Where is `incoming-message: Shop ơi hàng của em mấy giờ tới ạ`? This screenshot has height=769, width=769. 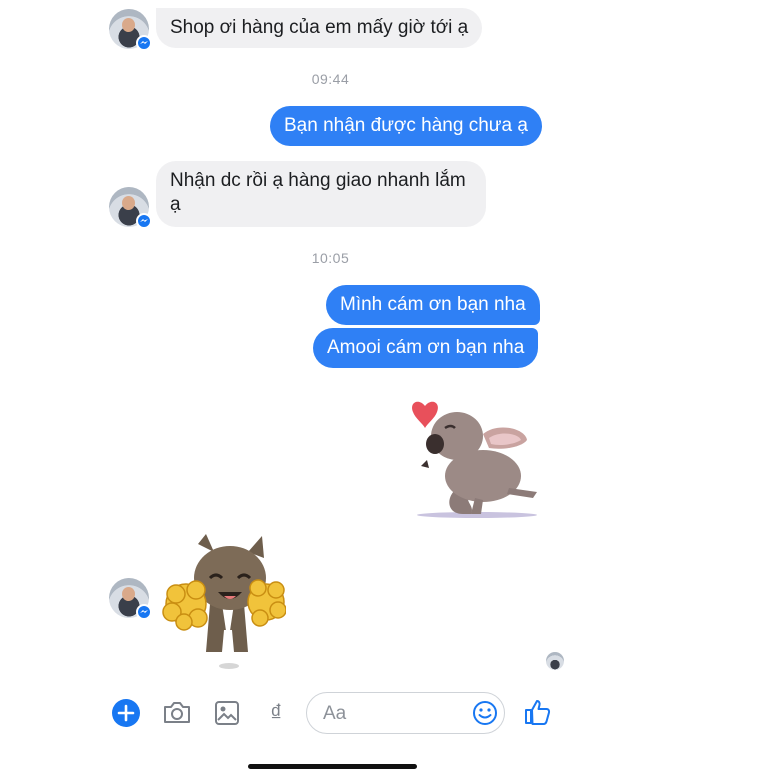
incoming-message: Shop ơi hàng của em mấy giờ tới ạ is located at coordinates (319, 28).